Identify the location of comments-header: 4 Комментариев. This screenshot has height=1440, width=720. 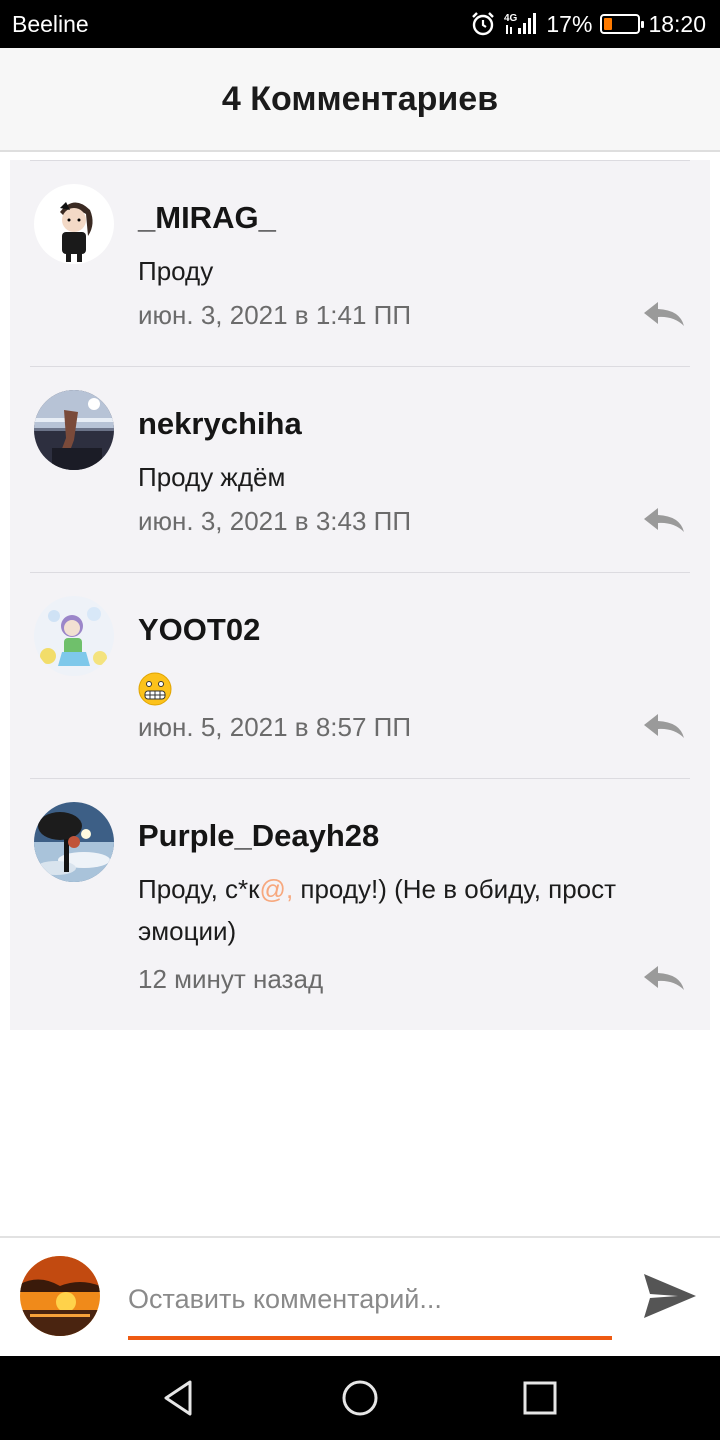
(360, 100).